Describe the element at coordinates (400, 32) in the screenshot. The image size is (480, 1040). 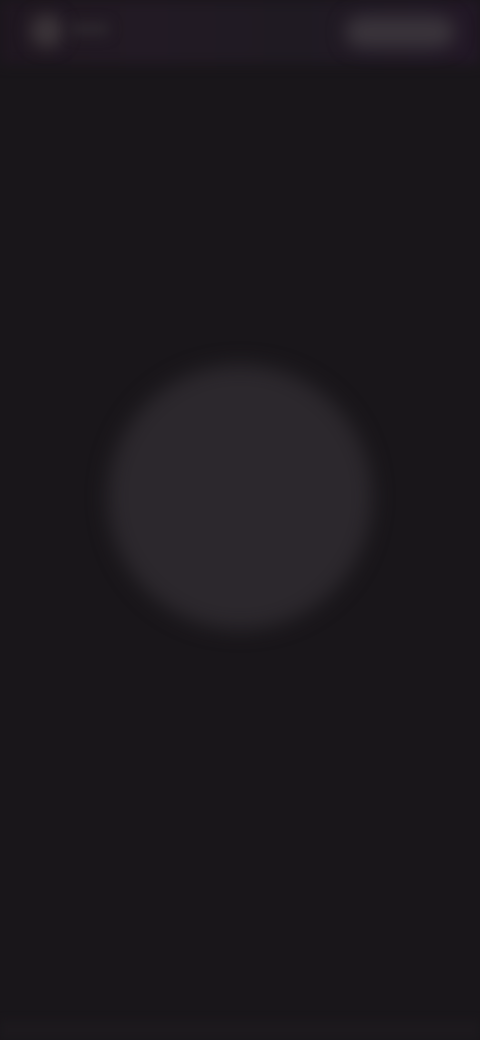
I see `top-right-pill-button` at that location.